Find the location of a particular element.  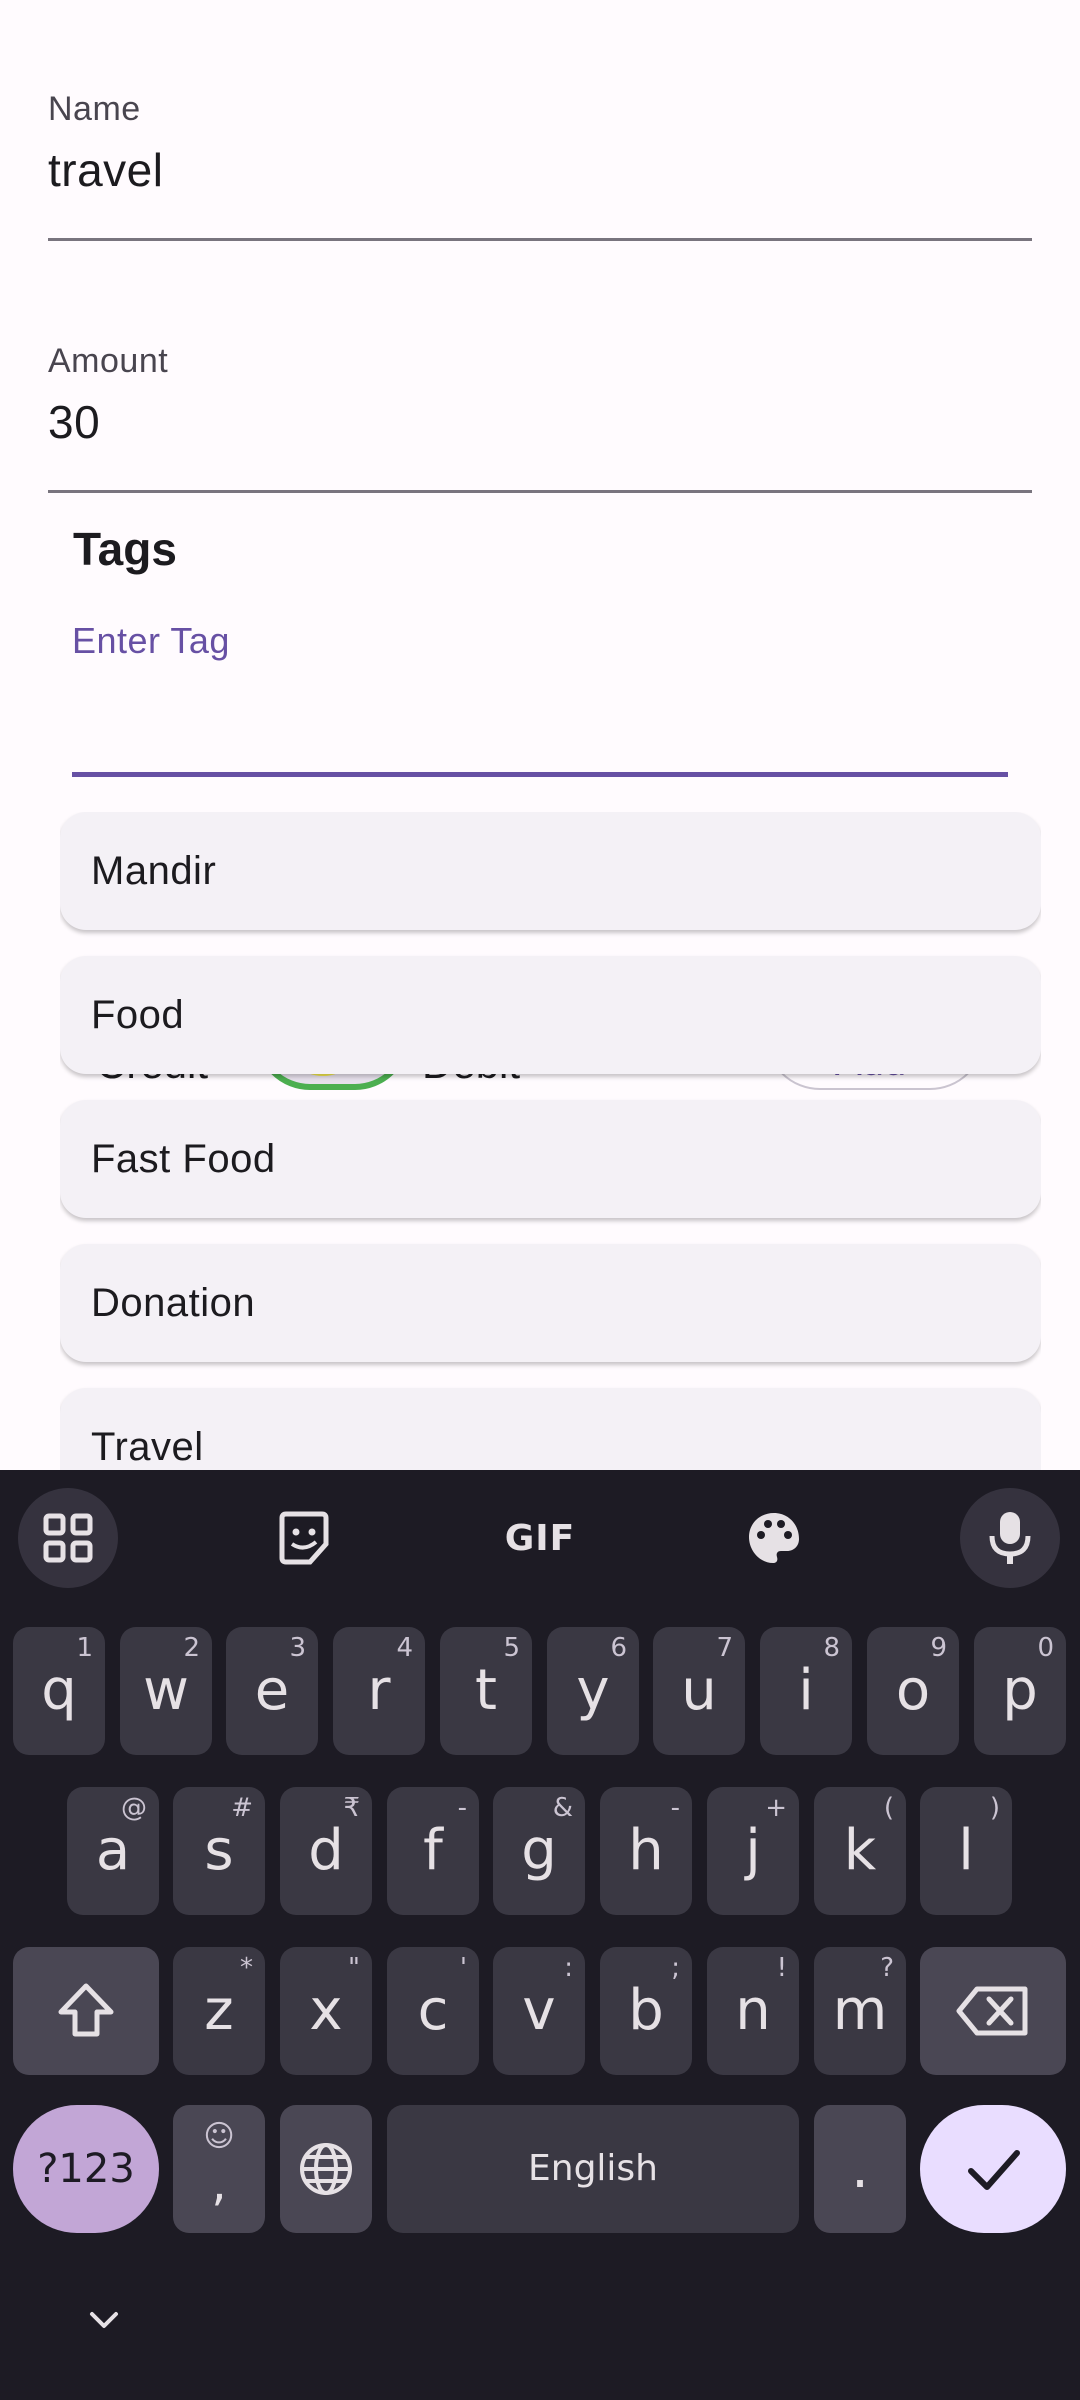

key-v: v: is located at coordinates (539, 2011).